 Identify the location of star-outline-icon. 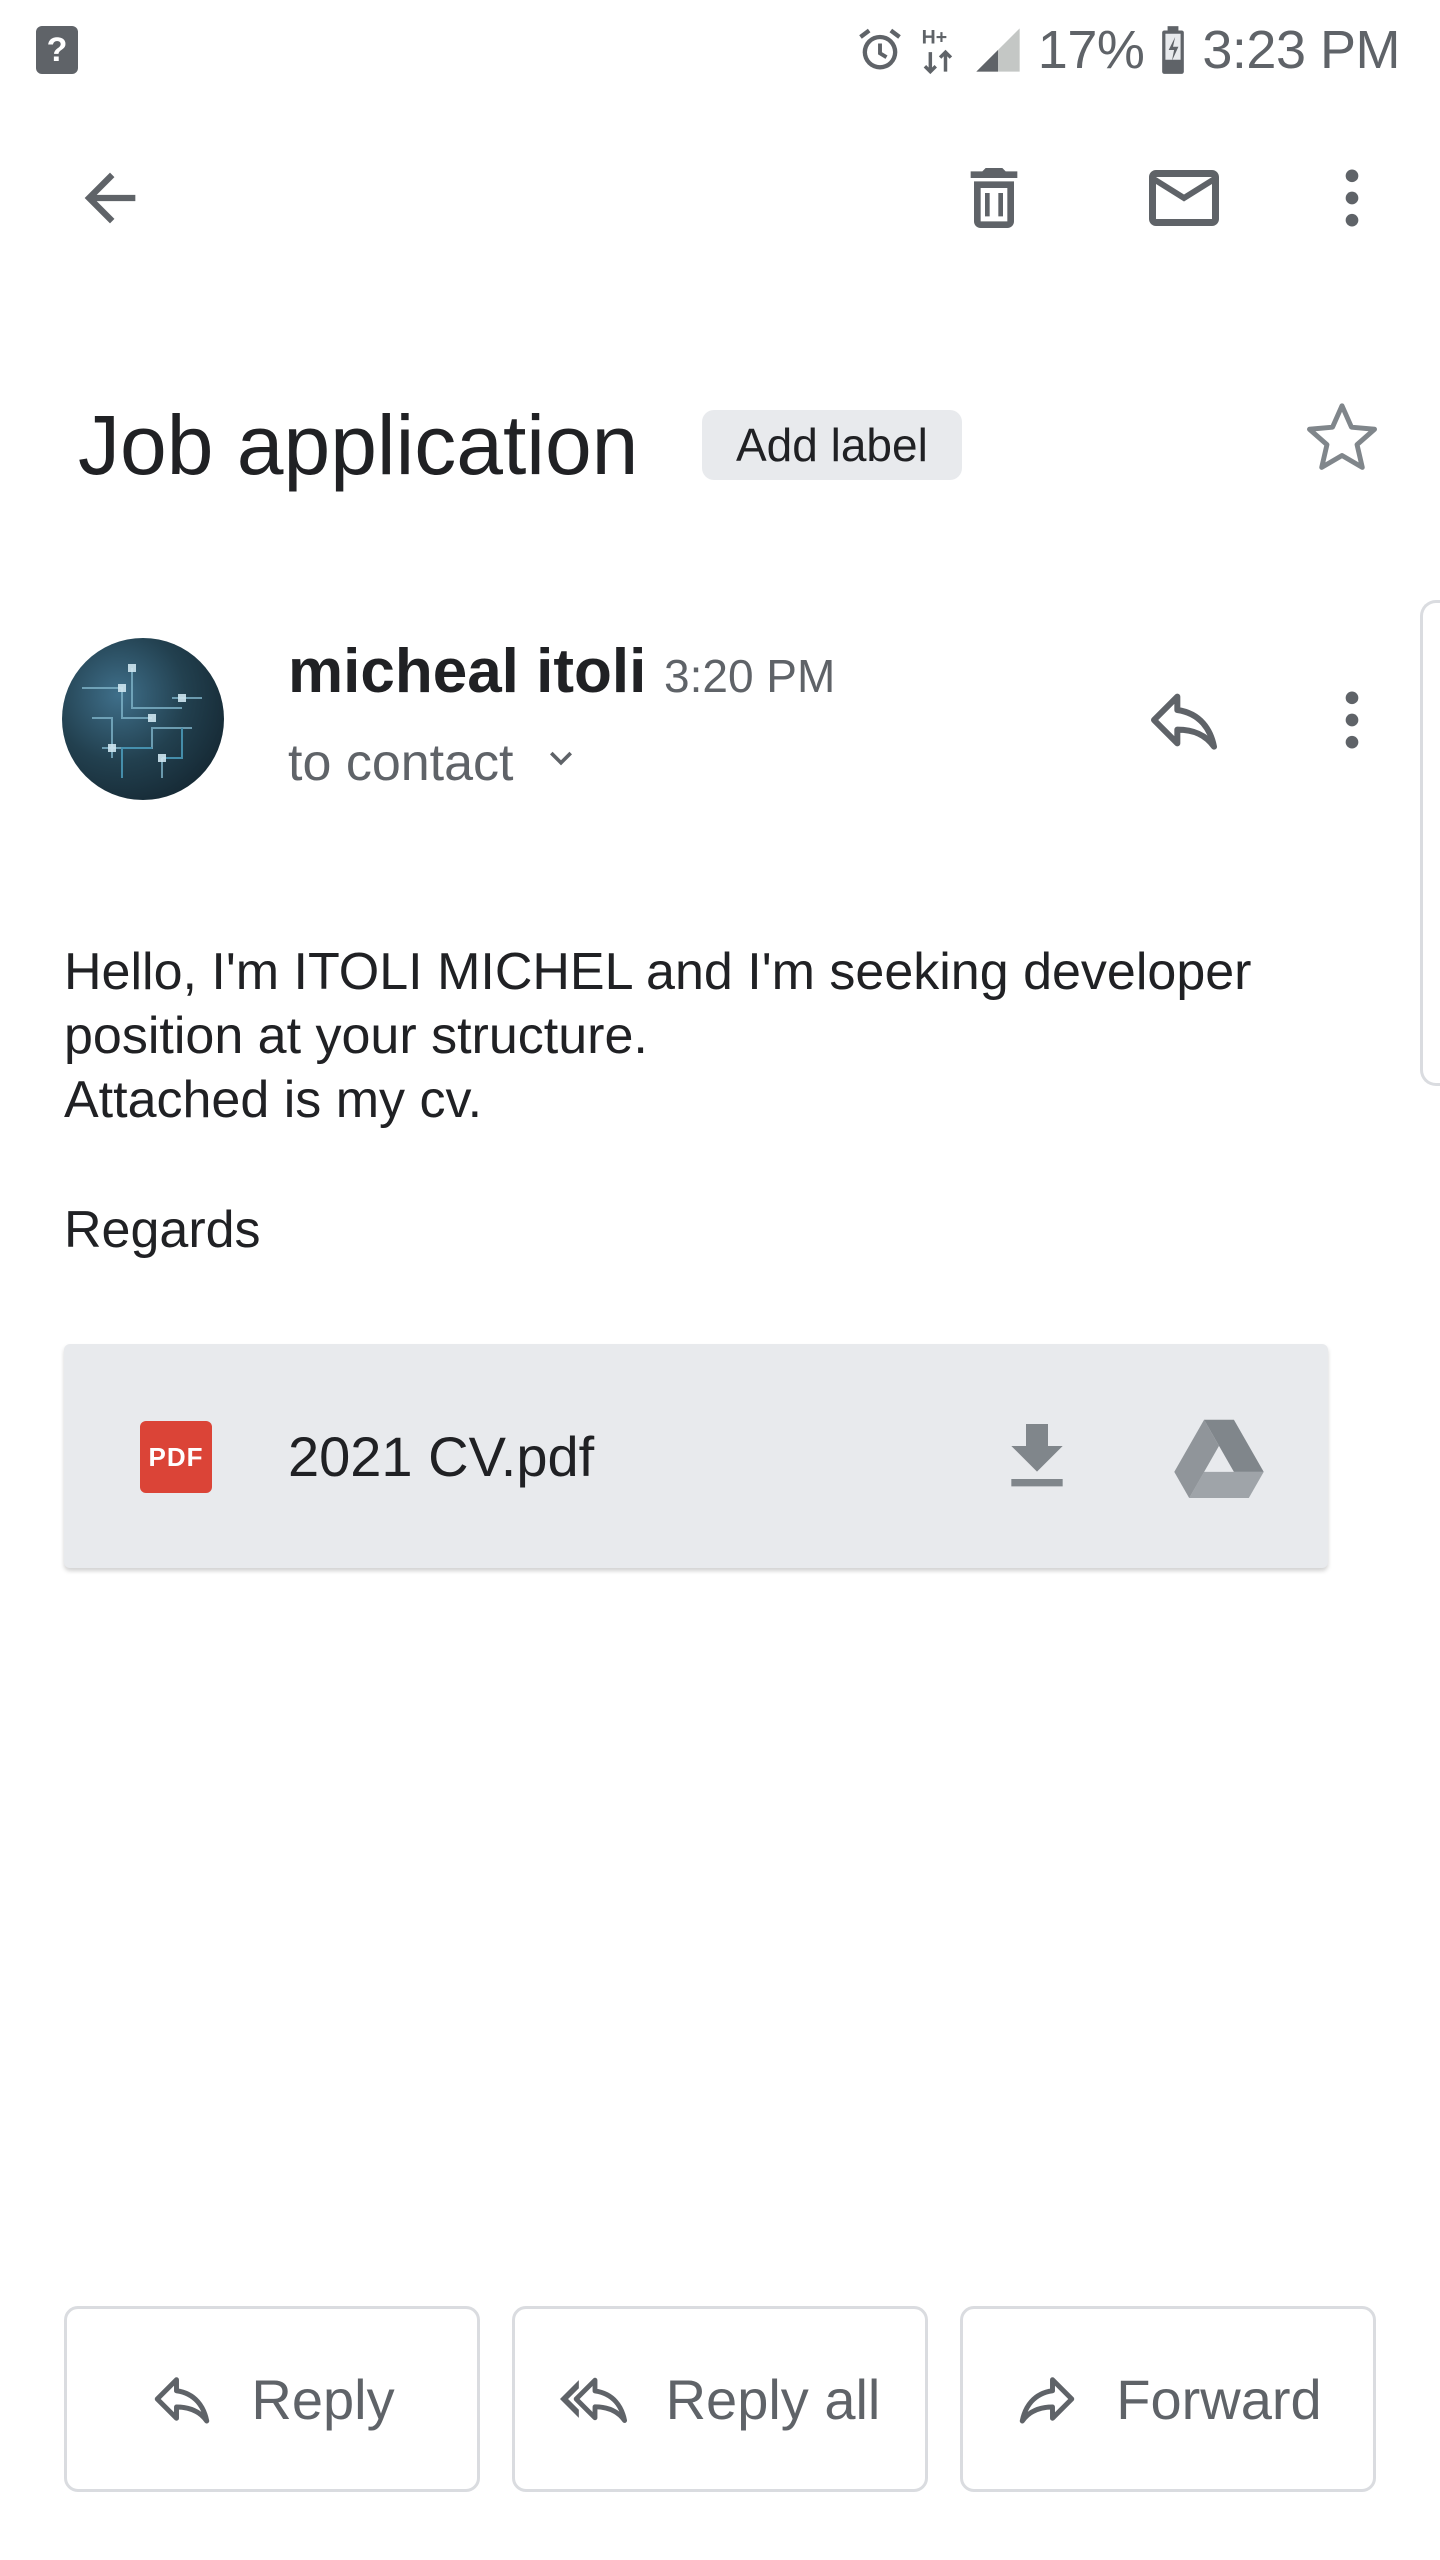
(1342, 438).